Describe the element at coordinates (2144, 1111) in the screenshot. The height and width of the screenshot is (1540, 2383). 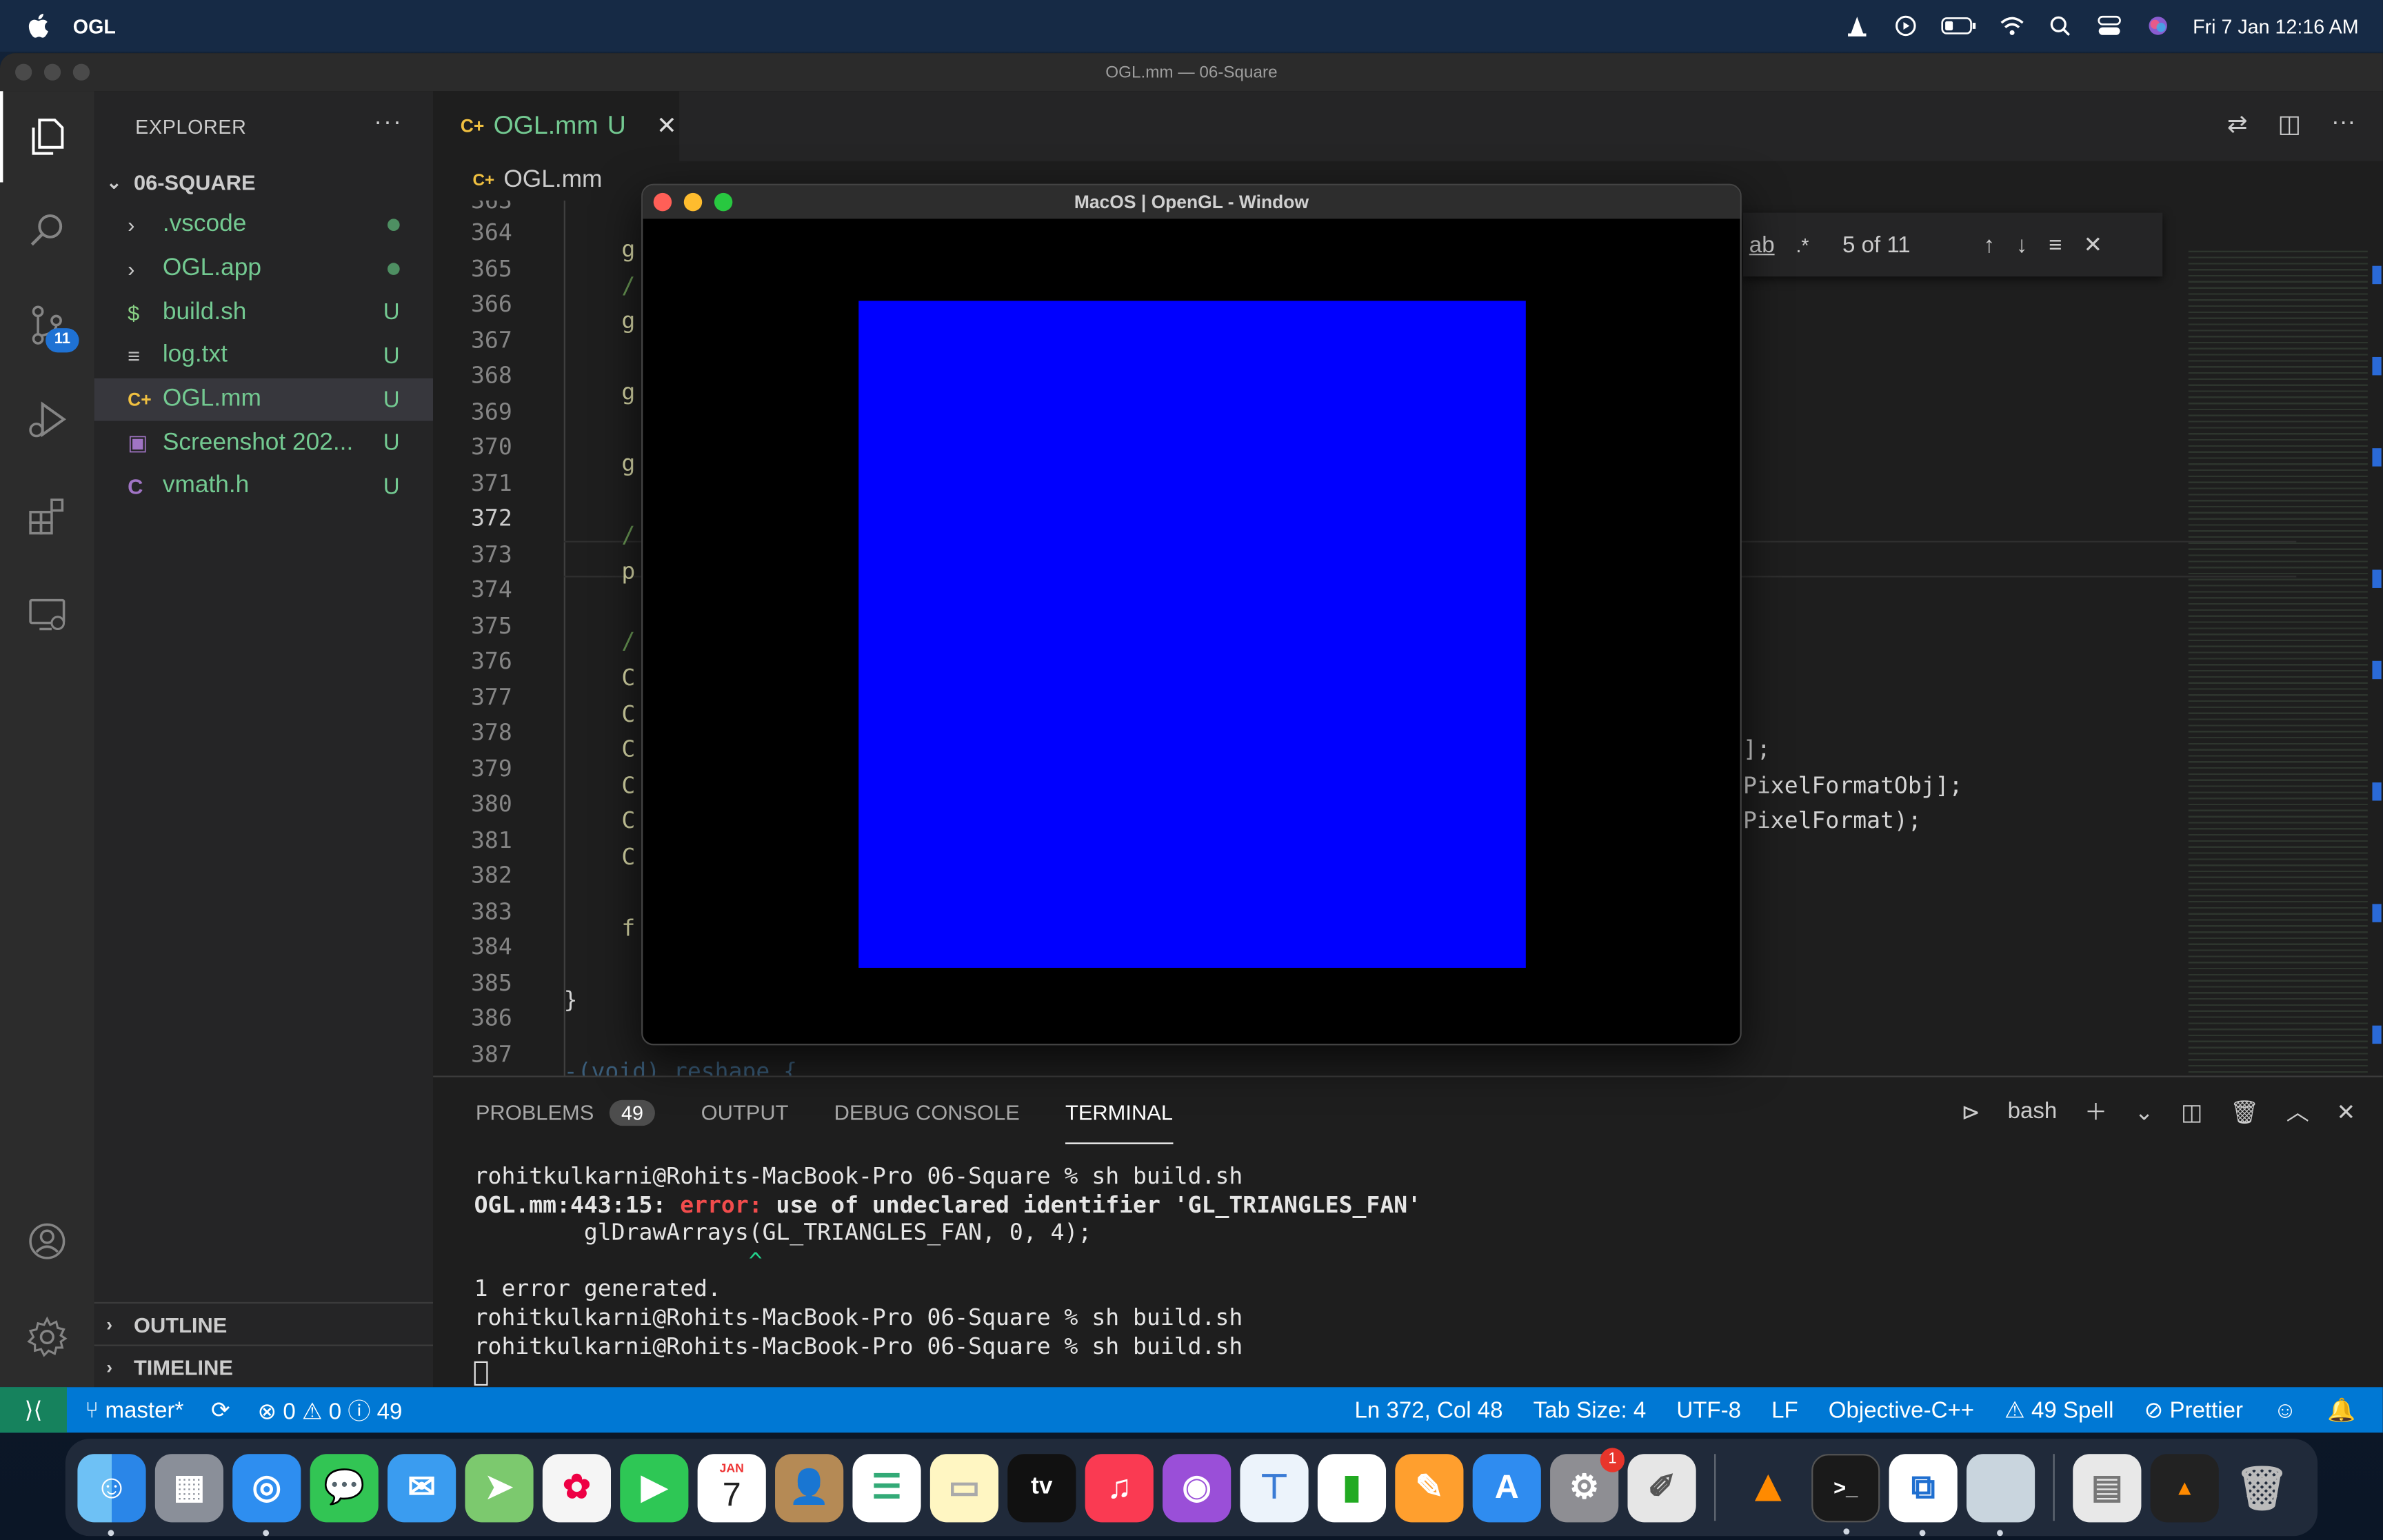
I see `chevron-down-icon: ⌄` at that location.